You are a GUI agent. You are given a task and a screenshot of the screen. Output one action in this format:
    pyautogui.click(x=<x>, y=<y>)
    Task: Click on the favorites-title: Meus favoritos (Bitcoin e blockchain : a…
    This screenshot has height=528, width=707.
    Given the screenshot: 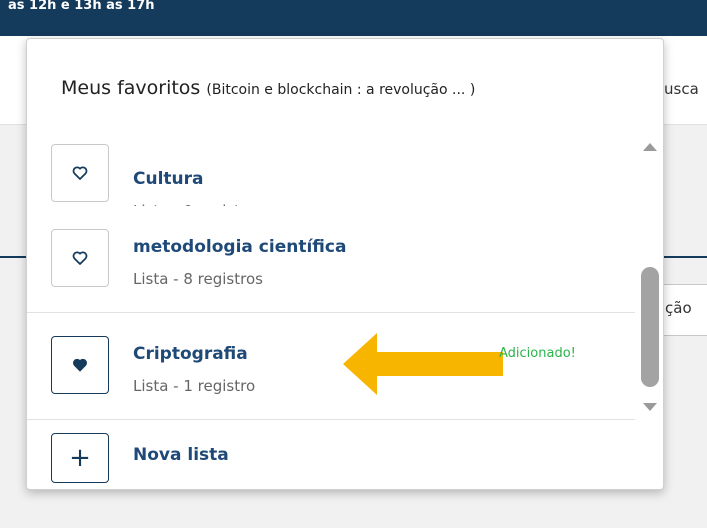 What is the action you would take?
    pyautogui.click(x=268, y=88)
    